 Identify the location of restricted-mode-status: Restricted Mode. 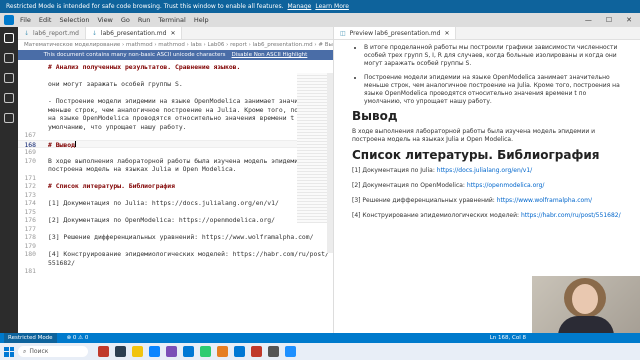
(30, 338).